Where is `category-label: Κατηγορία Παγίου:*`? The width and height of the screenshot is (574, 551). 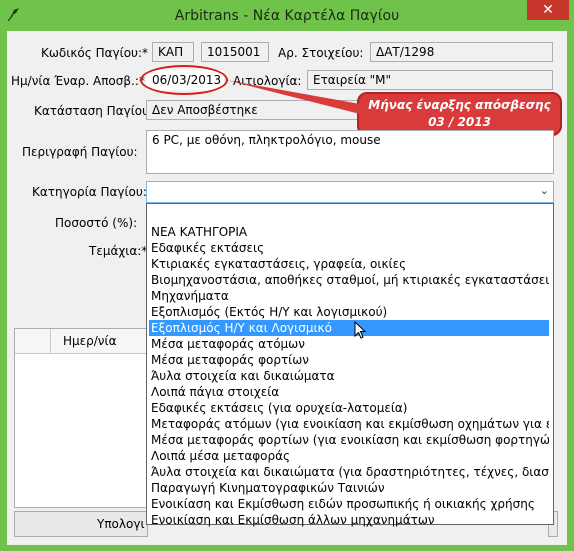 category-label: Κατηγορία Παγίου:* is located at coordinates (92, 192).